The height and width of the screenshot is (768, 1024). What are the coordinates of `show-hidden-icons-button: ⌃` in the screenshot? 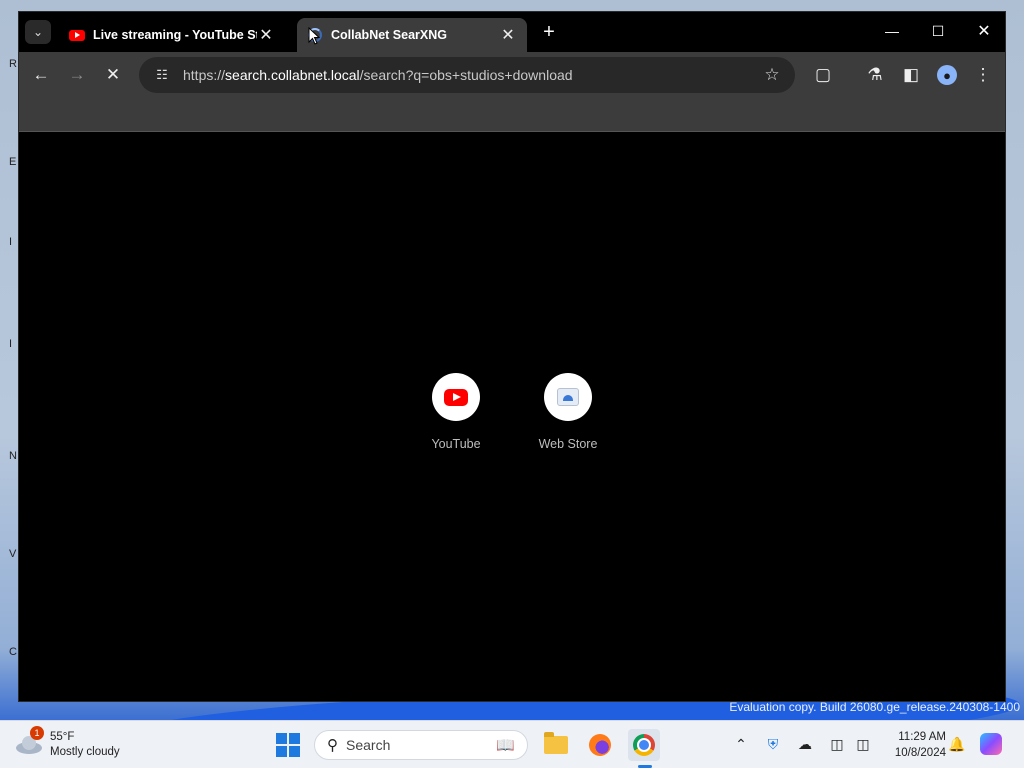 It's located at (741, 744).